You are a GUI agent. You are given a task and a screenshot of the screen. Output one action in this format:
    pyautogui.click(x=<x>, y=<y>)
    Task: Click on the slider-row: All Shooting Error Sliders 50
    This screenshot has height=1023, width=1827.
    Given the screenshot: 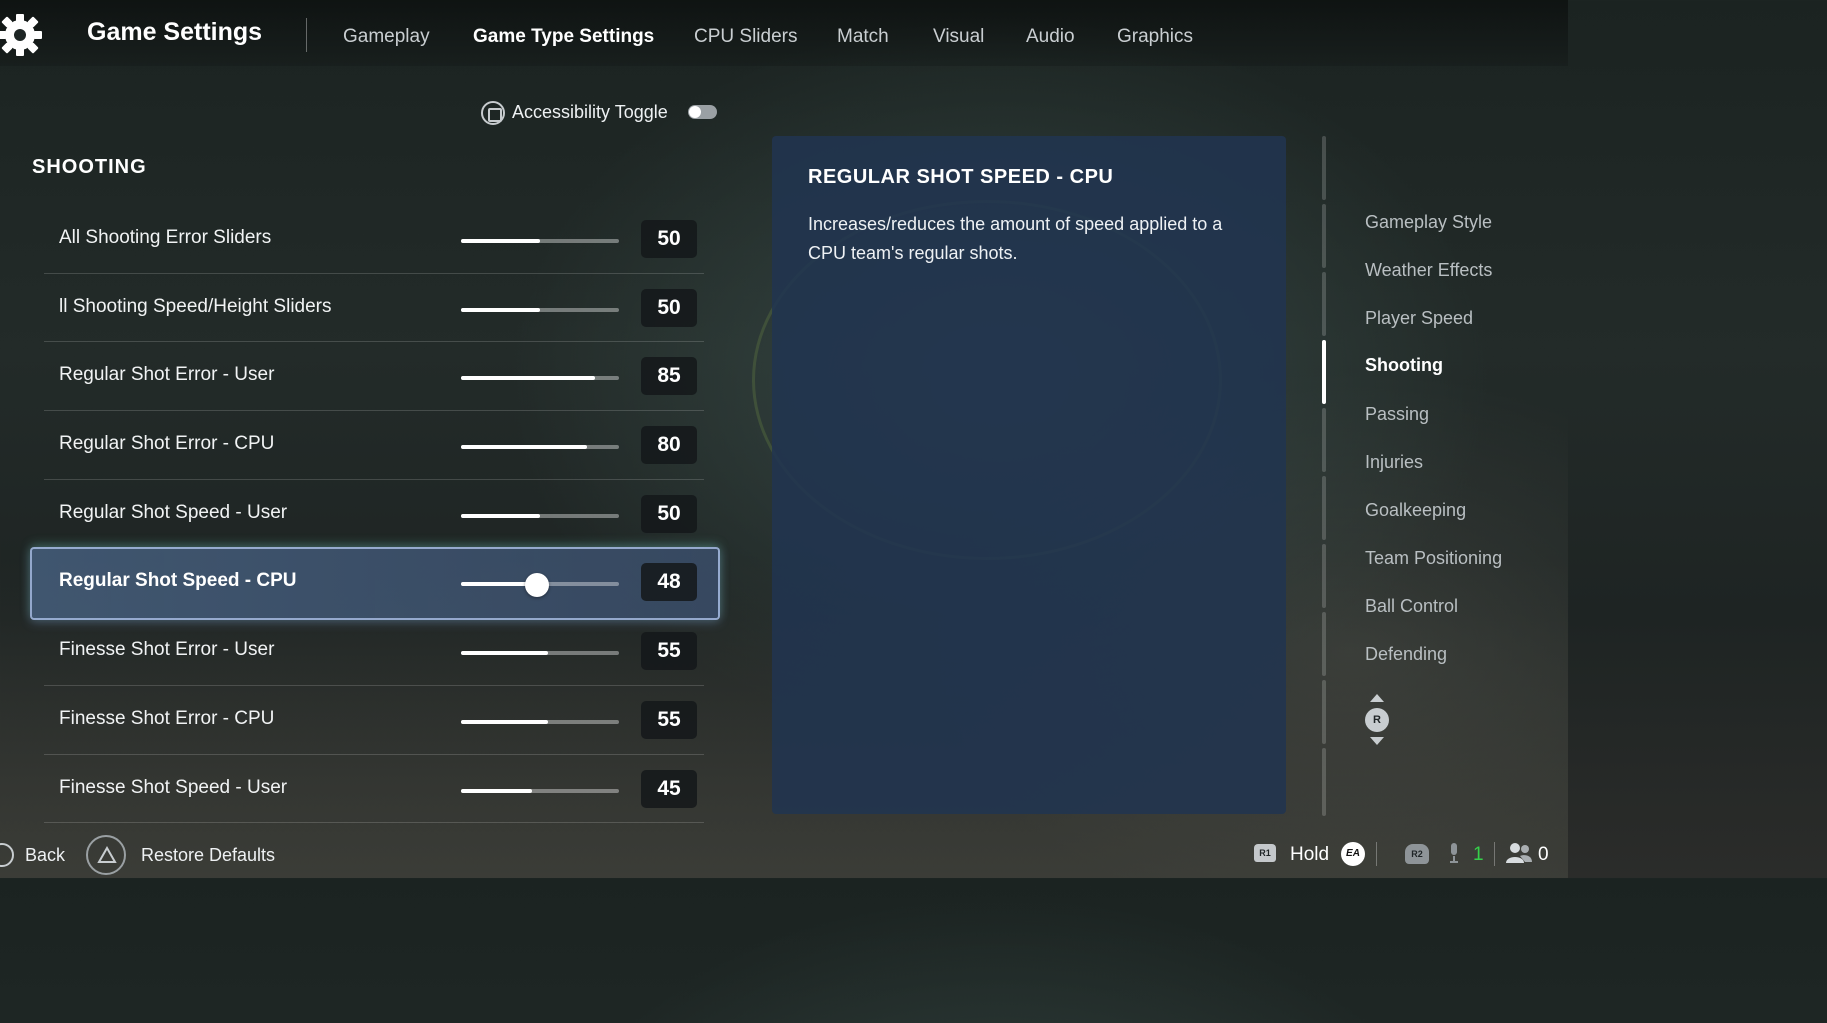 What is the action you would take?
    pyautogui.click(x=374, y=239)
    